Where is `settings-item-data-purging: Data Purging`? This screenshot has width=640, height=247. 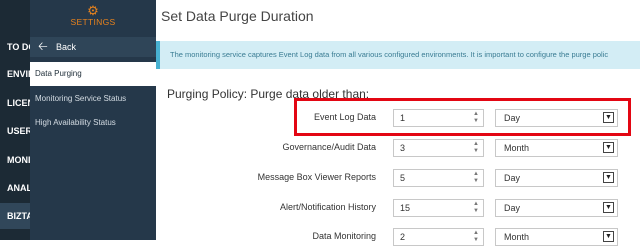 settings-item-data-purging: Data Purging is located at coordinates (93, 74).